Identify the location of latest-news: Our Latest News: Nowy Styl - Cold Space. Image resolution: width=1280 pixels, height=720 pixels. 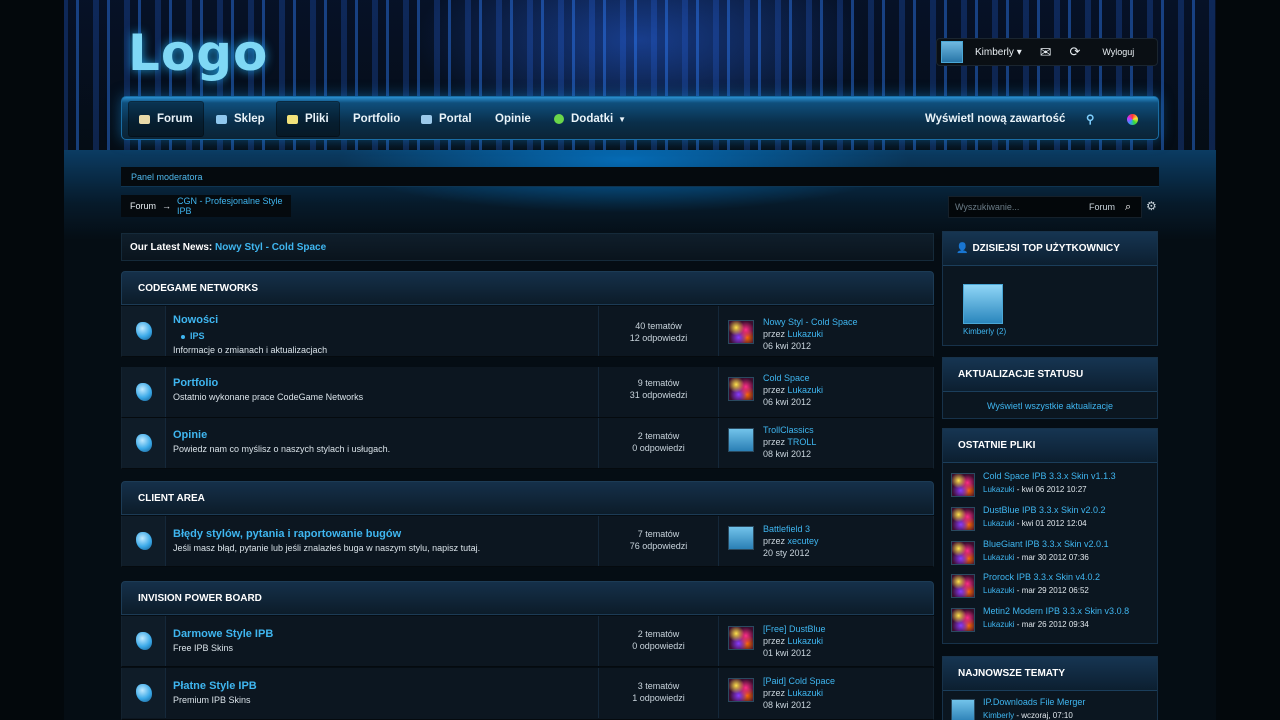
(527, 247).